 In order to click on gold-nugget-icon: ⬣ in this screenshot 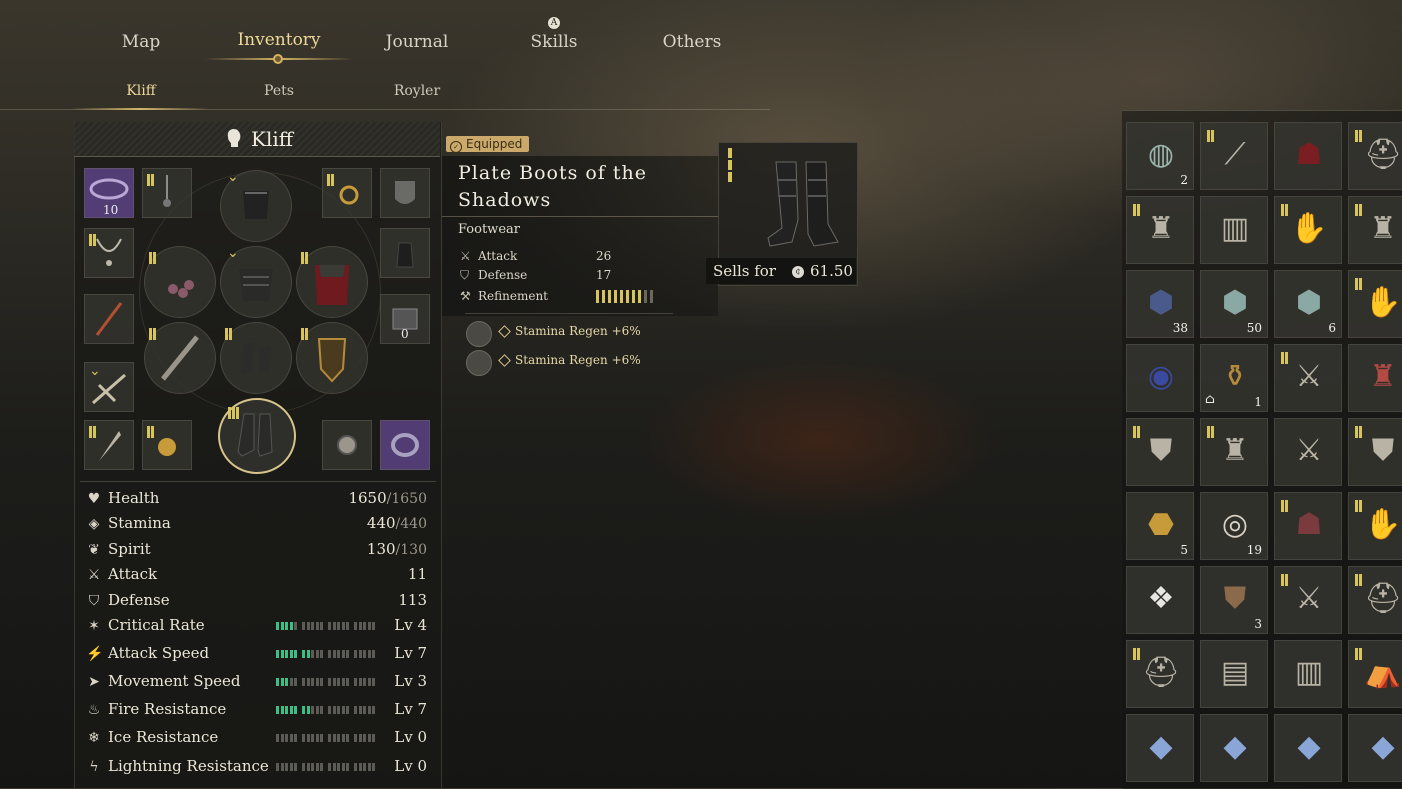, I will do `click(1161, 524)`.